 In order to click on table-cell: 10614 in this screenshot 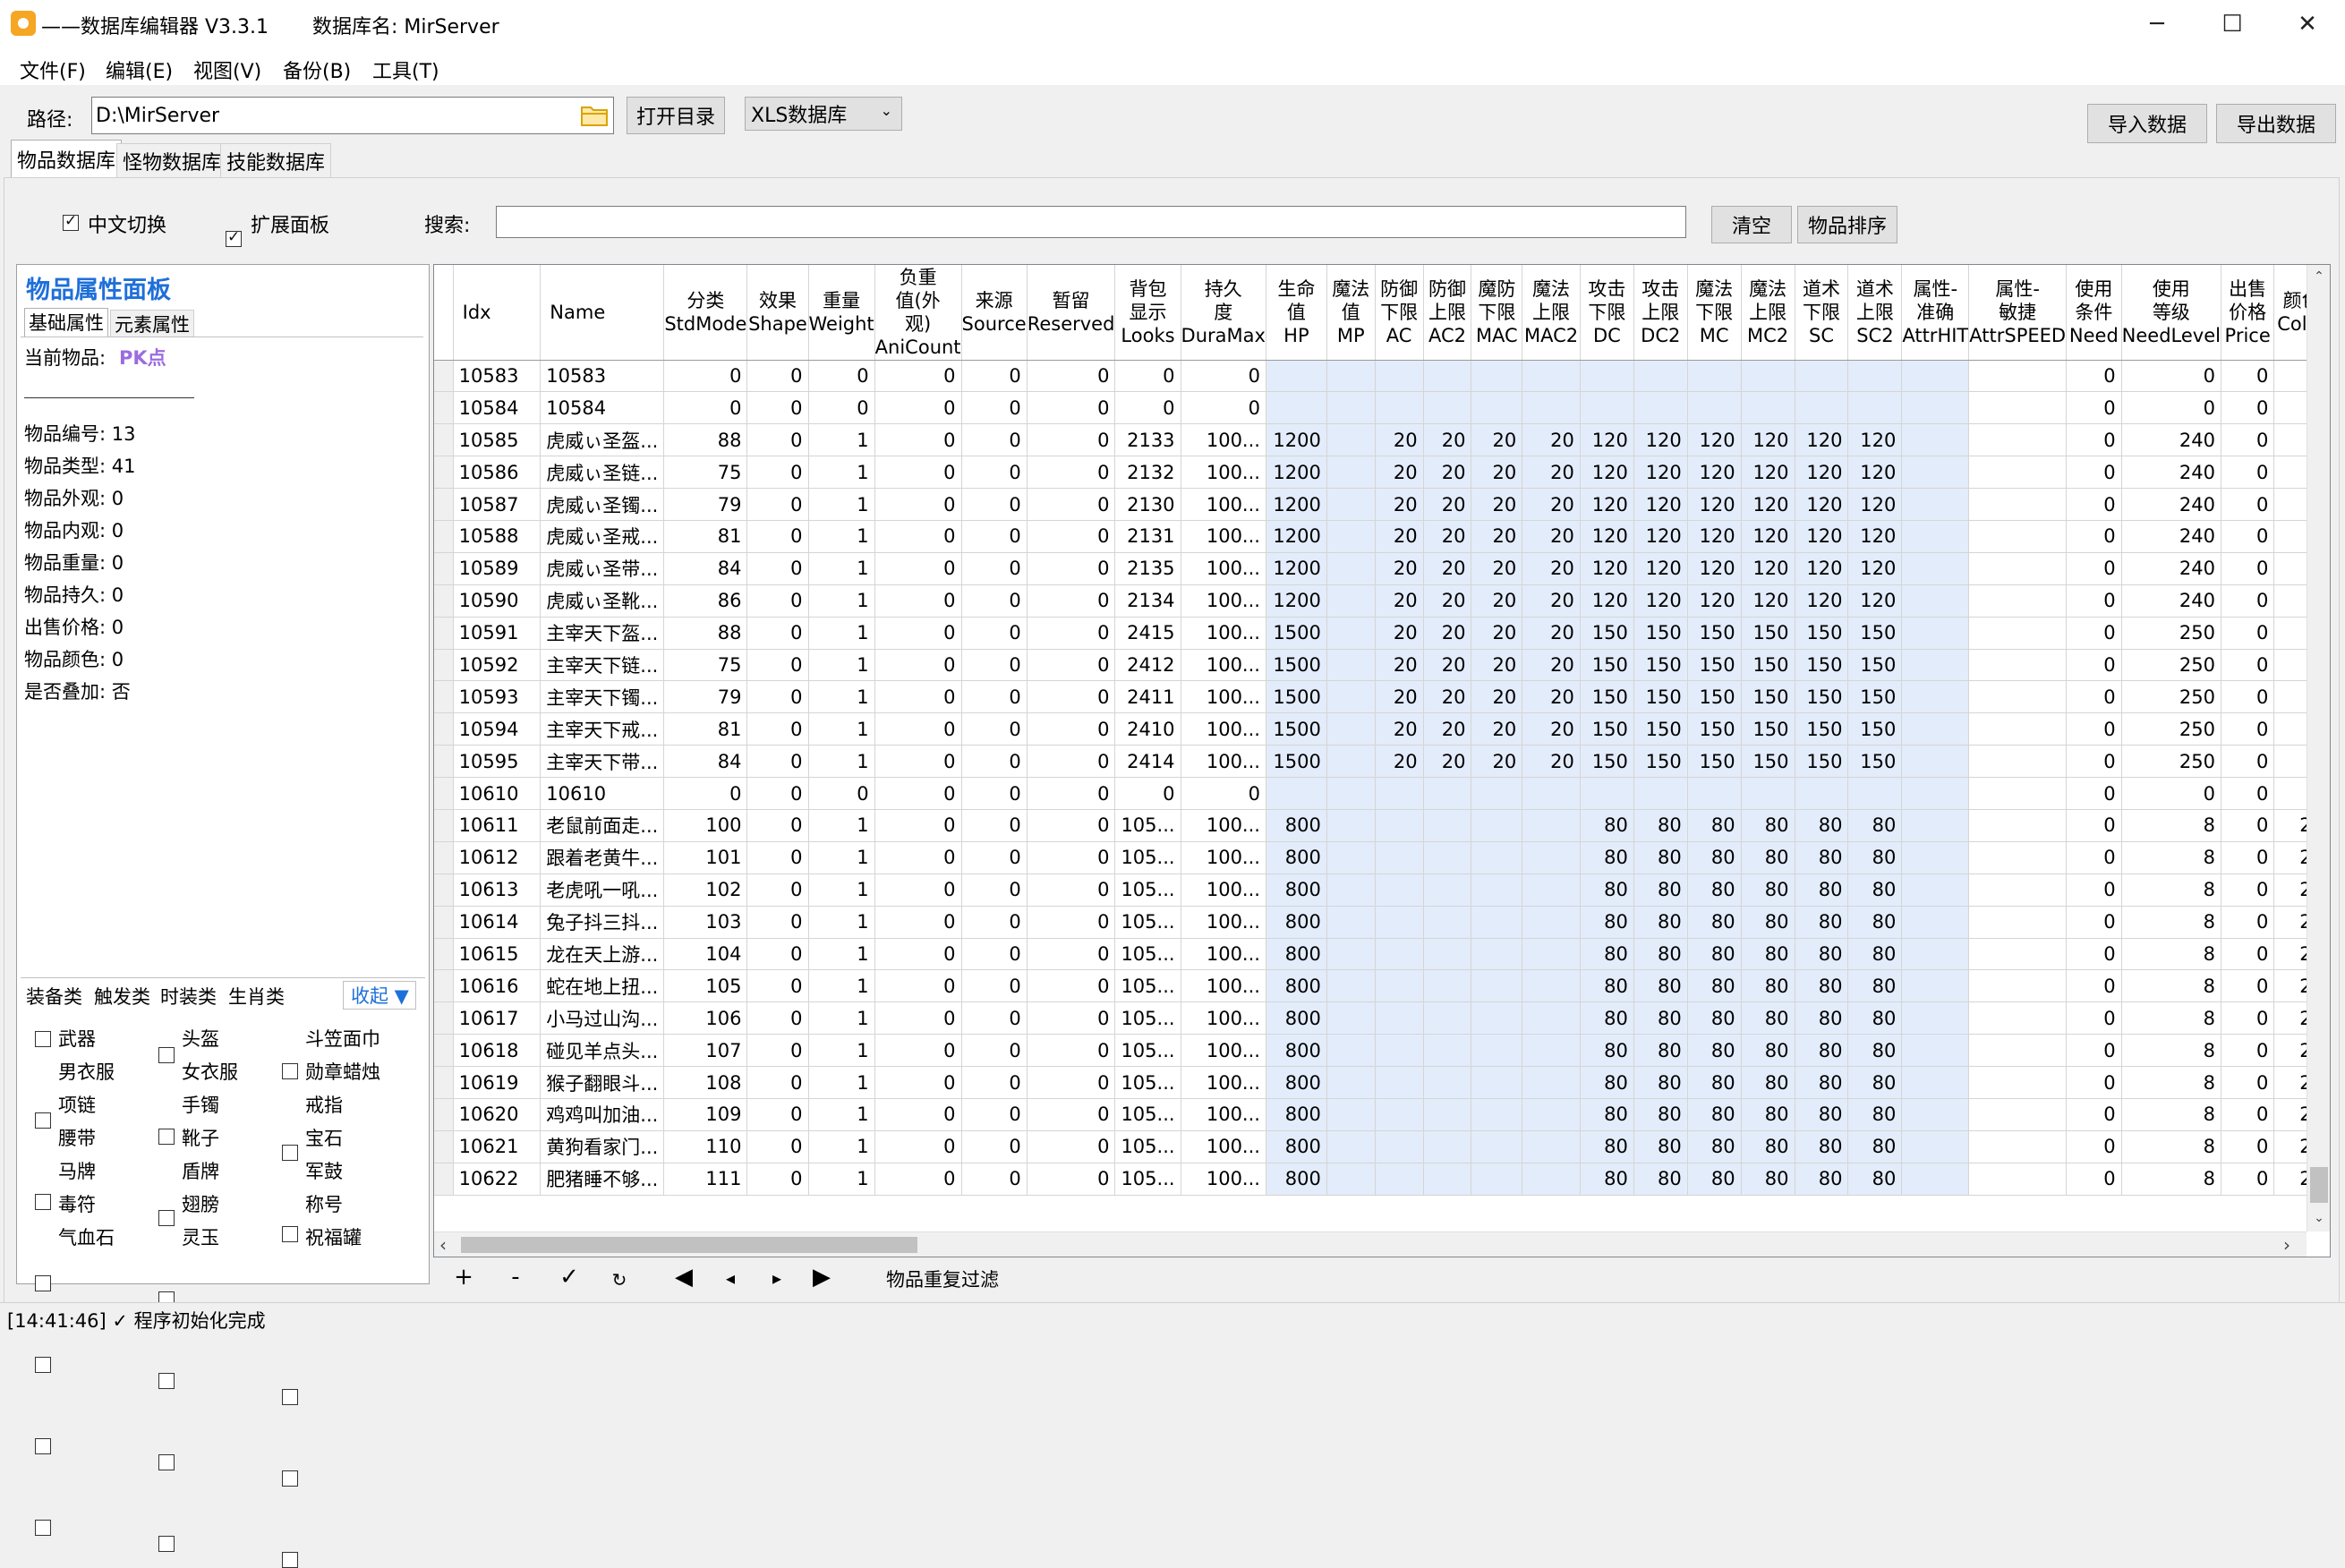, I will do `click(497, 922)`.